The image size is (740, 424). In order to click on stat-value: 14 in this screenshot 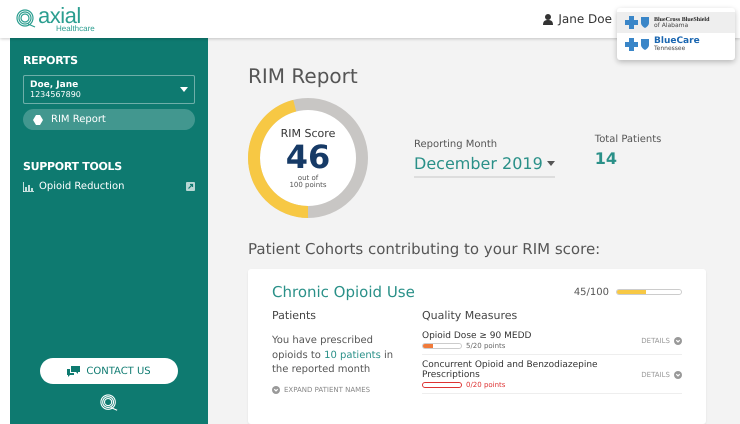, I will do `click(606, 158)`.